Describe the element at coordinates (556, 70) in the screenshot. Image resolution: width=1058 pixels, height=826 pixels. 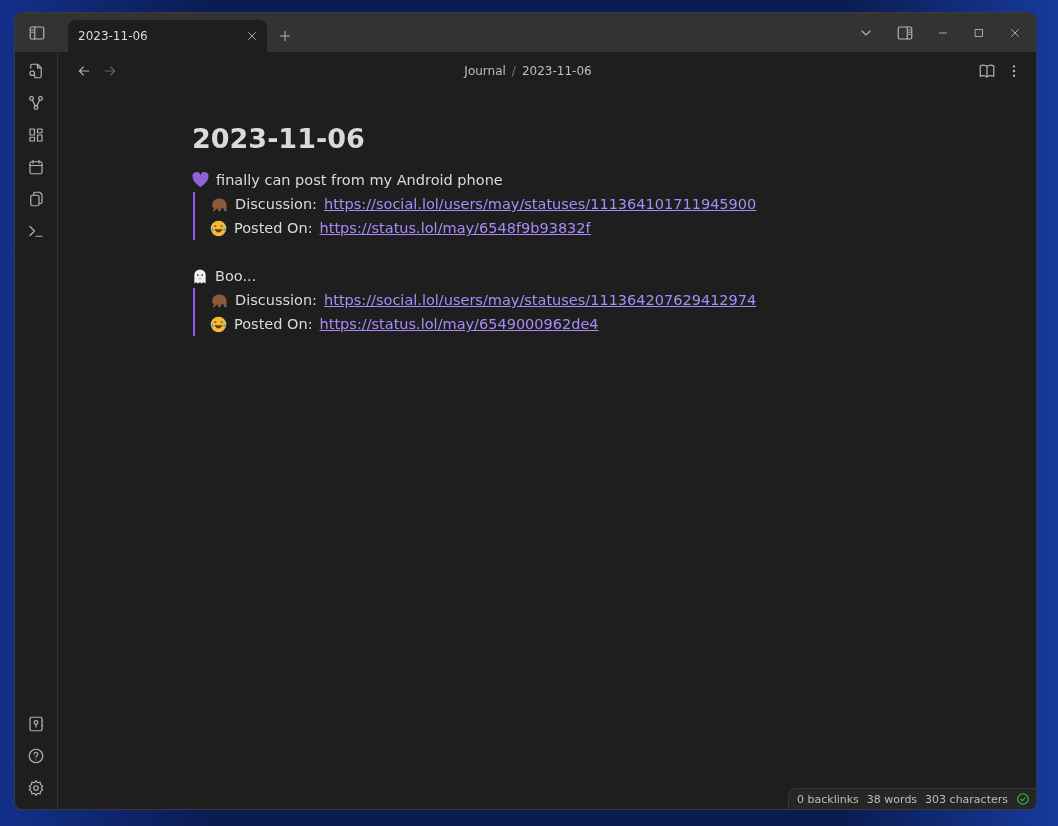
I see `breadcrumb-item: 2023-11-06` at that location.